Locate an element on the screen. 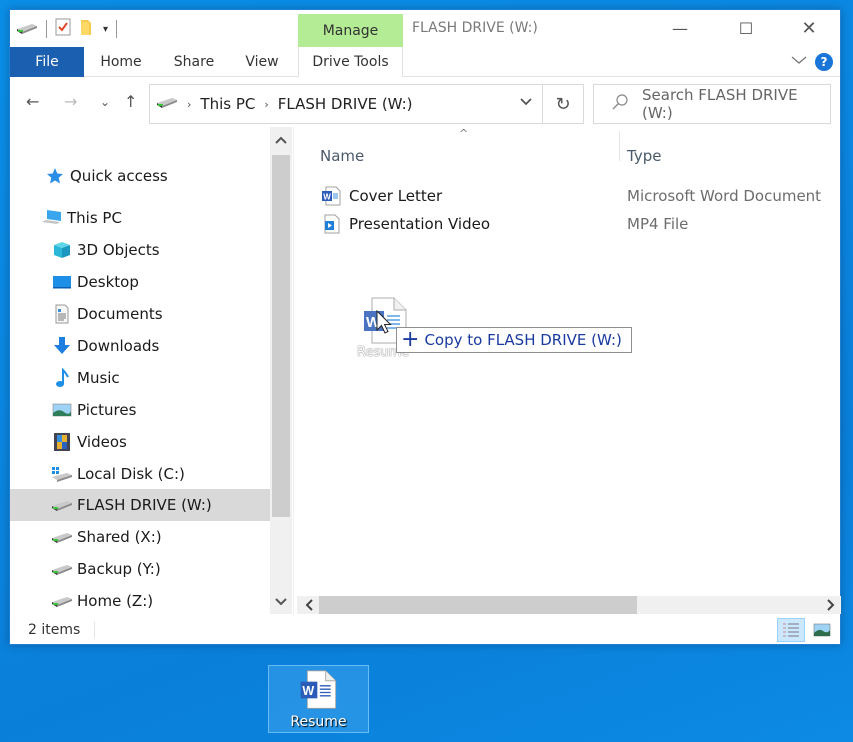 This screenshot has width=853, height=742. horizontal-scrollbar is located at coordinates (569, 605).